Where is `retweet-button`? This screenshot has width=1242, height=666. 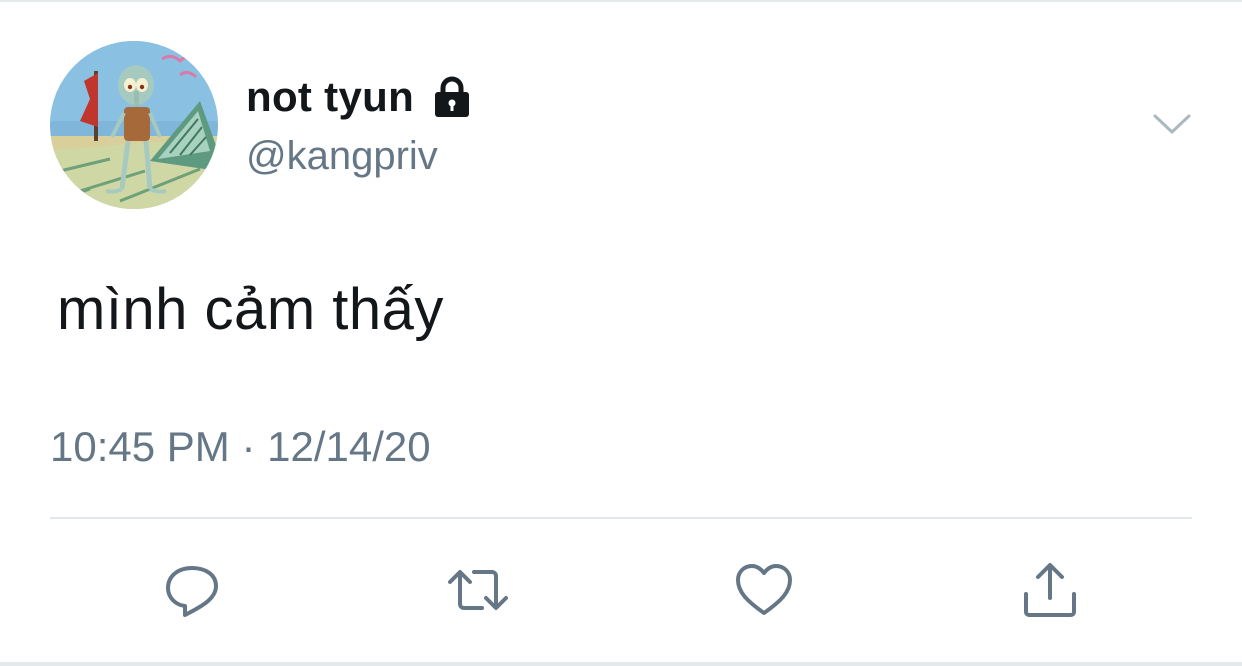 retweet-button is located at coordinates (478, 590).